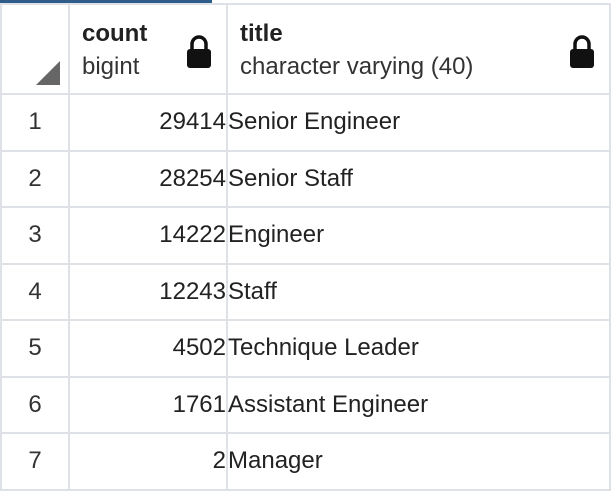 The image size is (614, 493). Describe the element at coordinates (35, 122) in the screenshot. I see `row-number: 1` at that location.